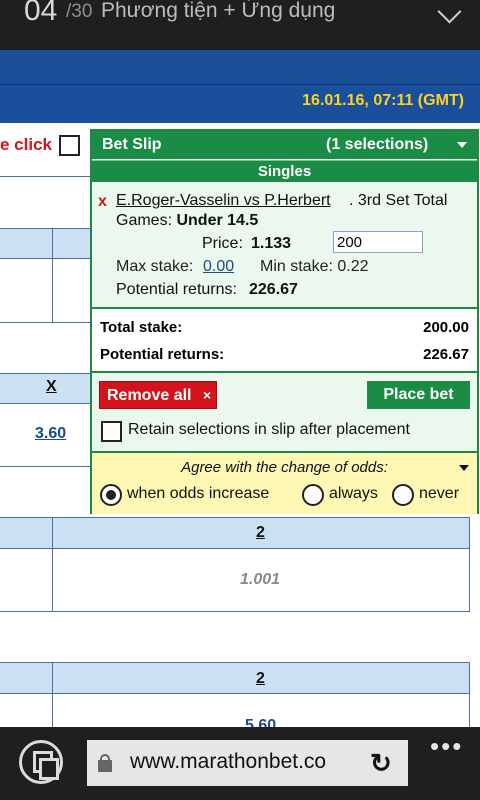 Image resolution: width=480 pixels, height=800 pixels. What do you see at coordinates (49, 769) in the screenshot?
I see `tabs-icon` at bounding box center [49, 769].